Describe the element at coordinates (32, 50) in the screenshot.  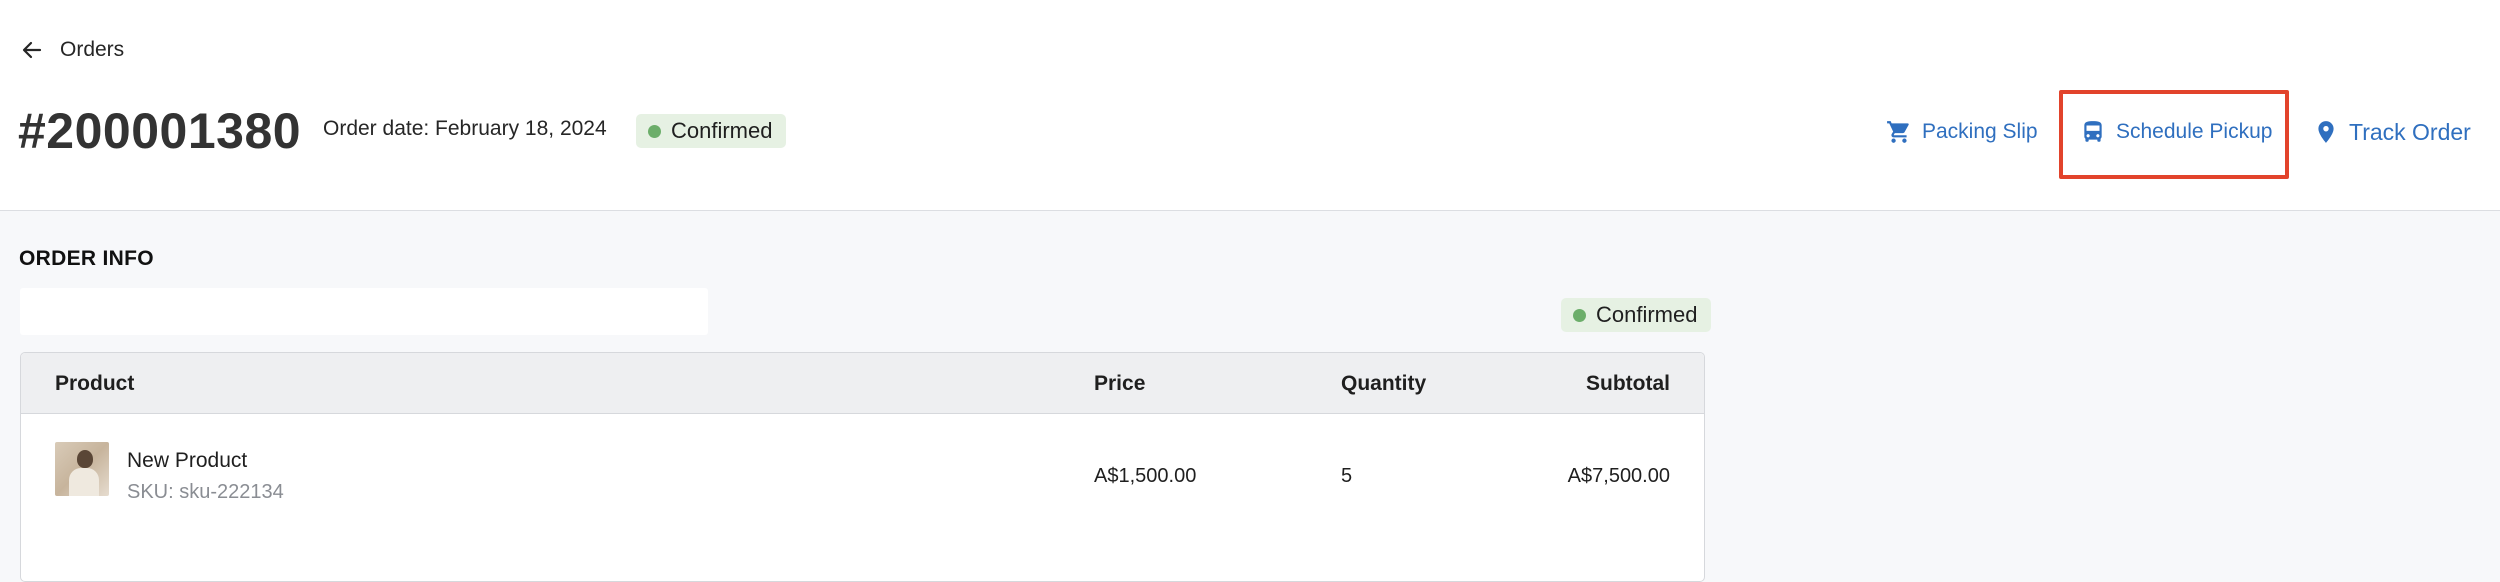
I see `arrow-left-icon` at that location.